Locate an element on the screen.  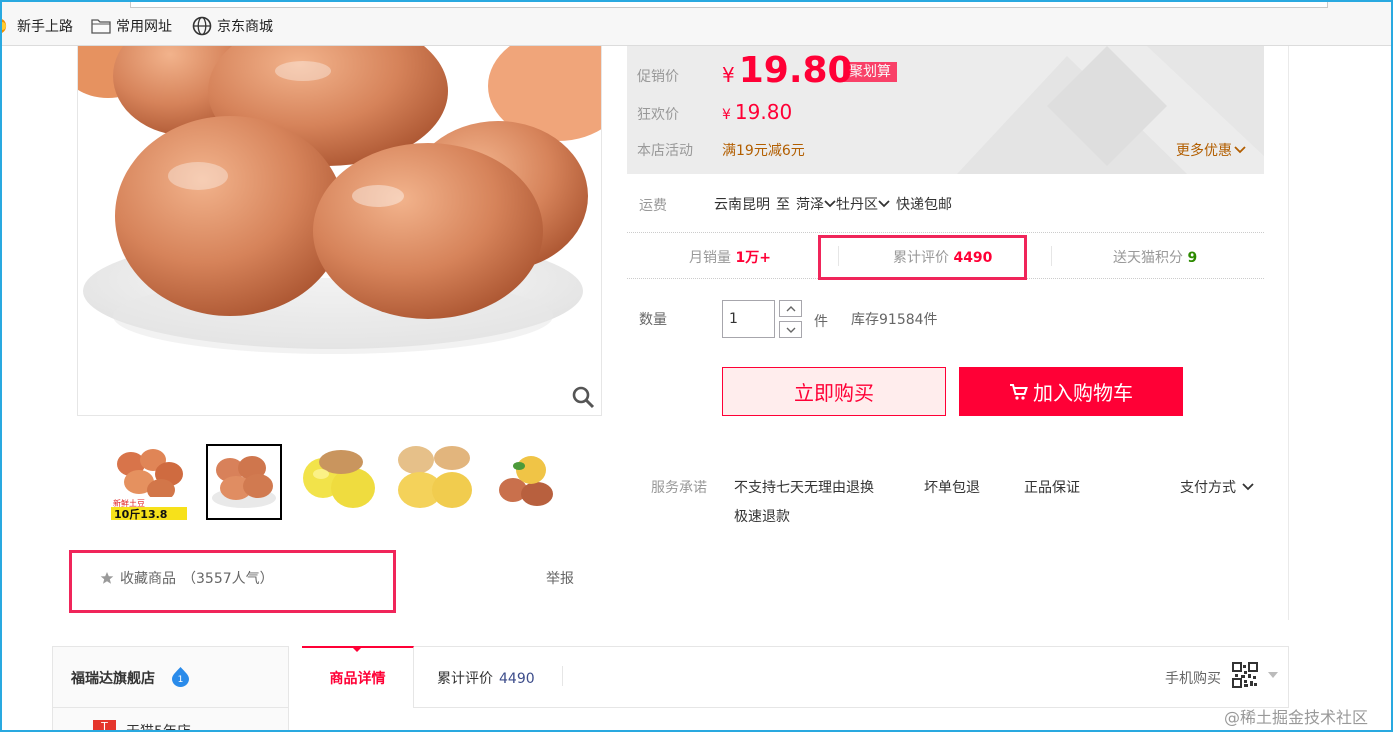
thumbnail-1: 新鲜土豆 10斤13.8 is located at coordinates (149, 482).